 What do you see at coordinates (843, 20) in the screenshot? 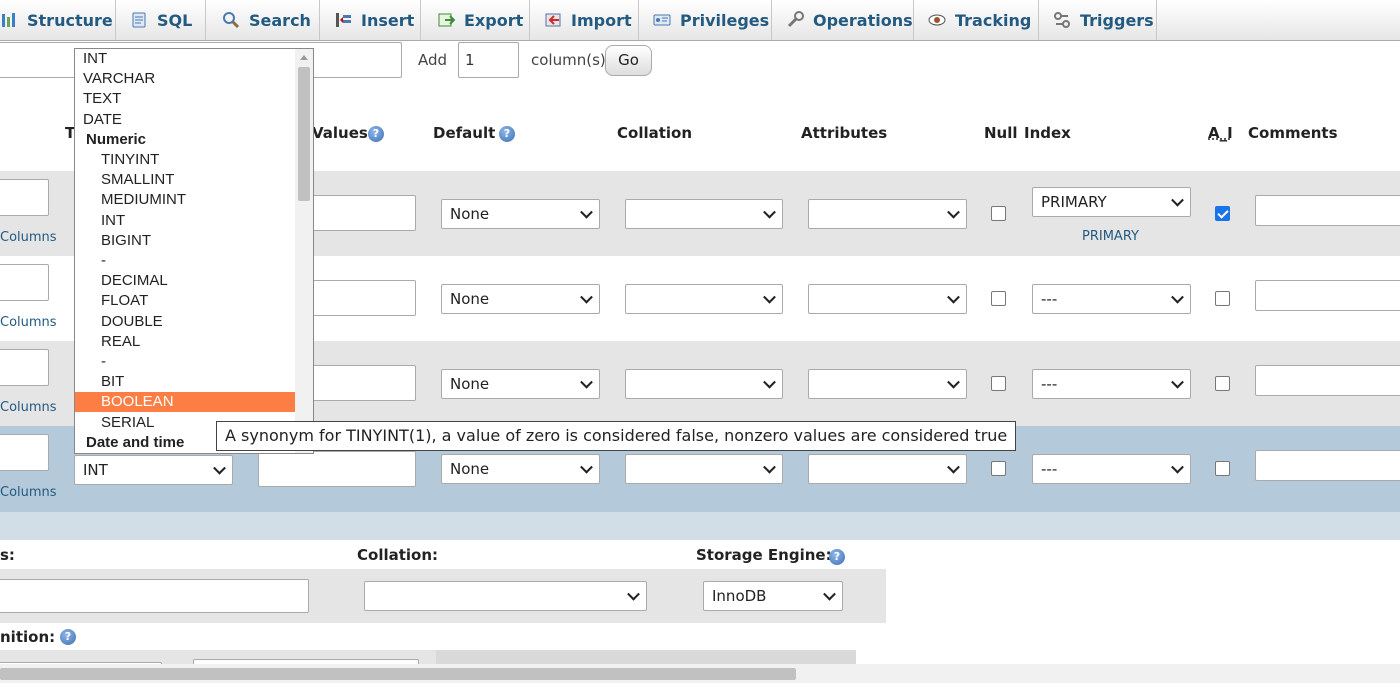
I see `tab-operations: Operations` at bounding box center [843, 20].